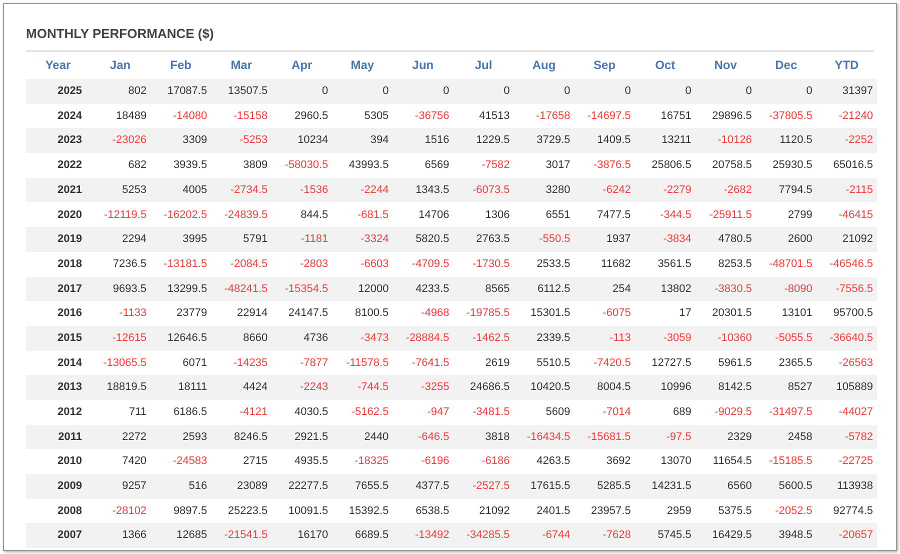 This screenshot has height=554, width=900. I want to click on value-cell: -6196, so click(435, 461).